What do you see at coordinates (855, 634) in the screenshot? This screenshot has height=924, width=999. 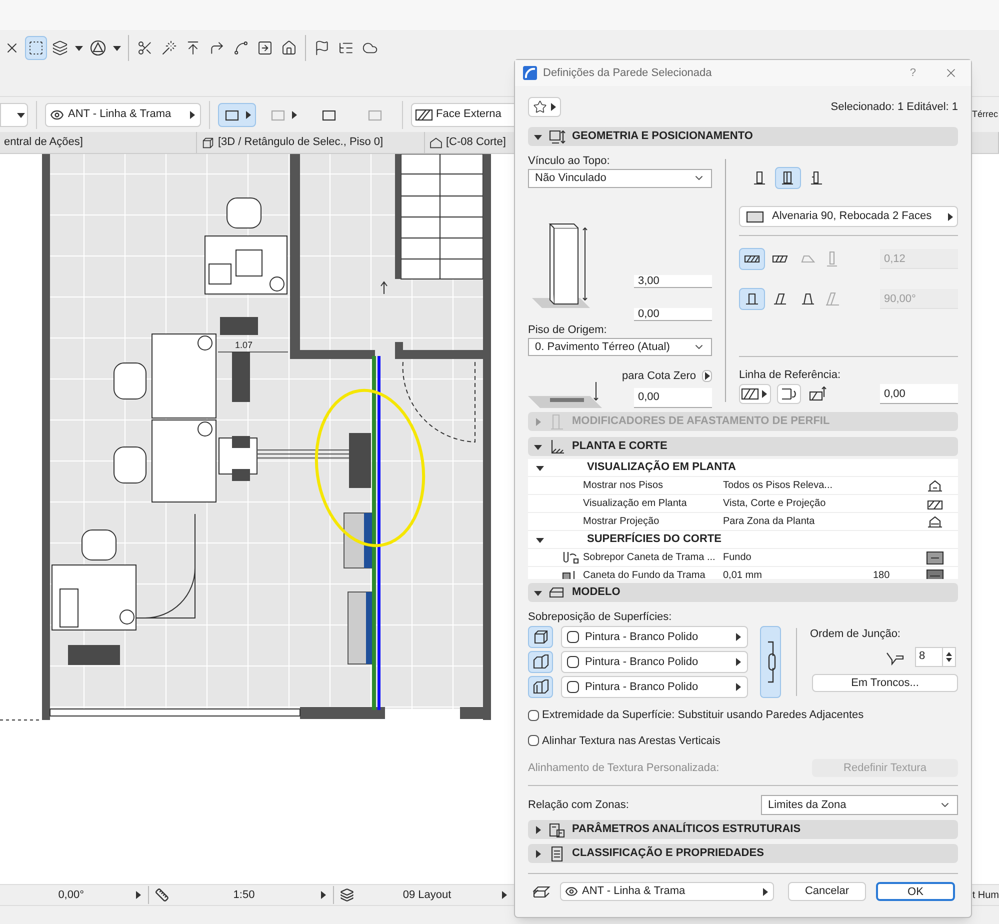 I see `field-label: Ordem de Junção:` at bounding box center [855, 634].